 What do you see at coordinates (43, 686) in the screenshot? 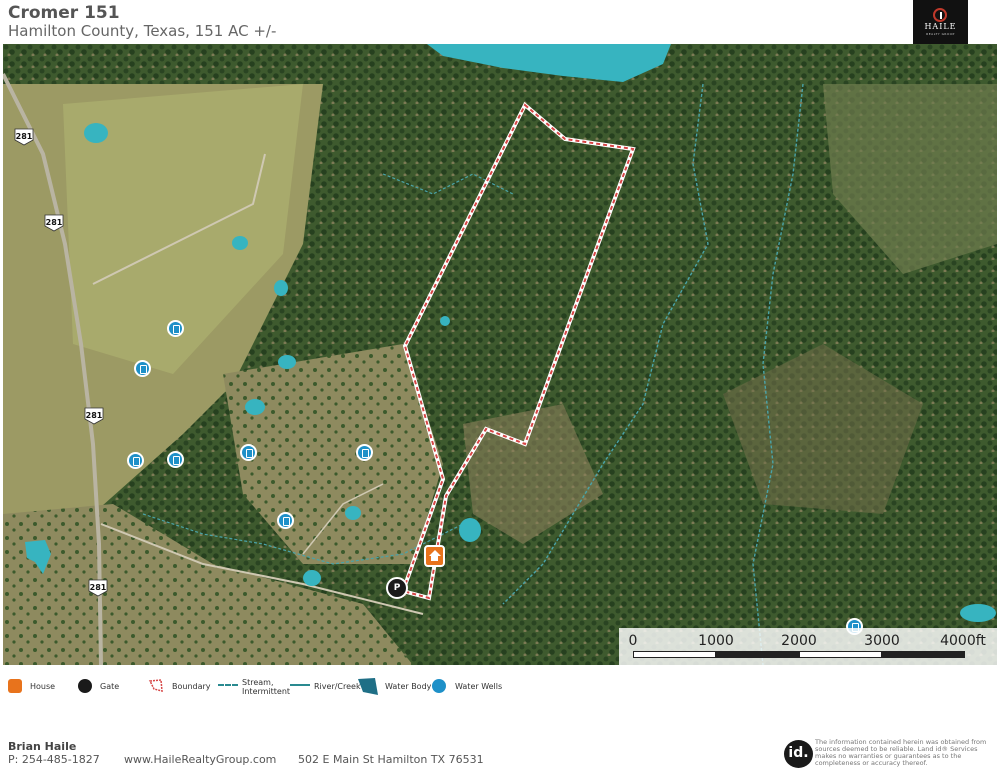
I see `legend-house-label: House` at bounding box center [43, 686].